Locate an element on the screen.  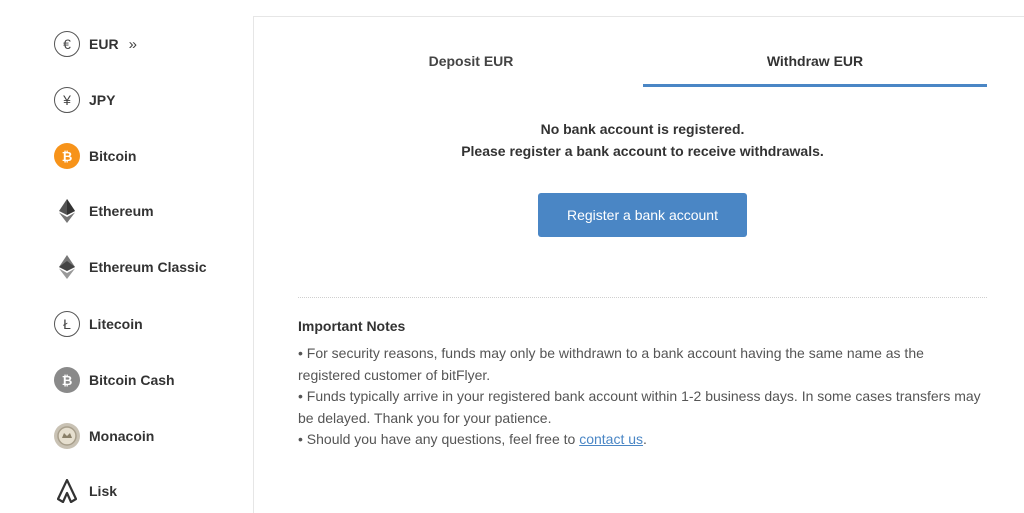
sidebar-item-ethereum: Ethereum is located at coordinates (104, 211).